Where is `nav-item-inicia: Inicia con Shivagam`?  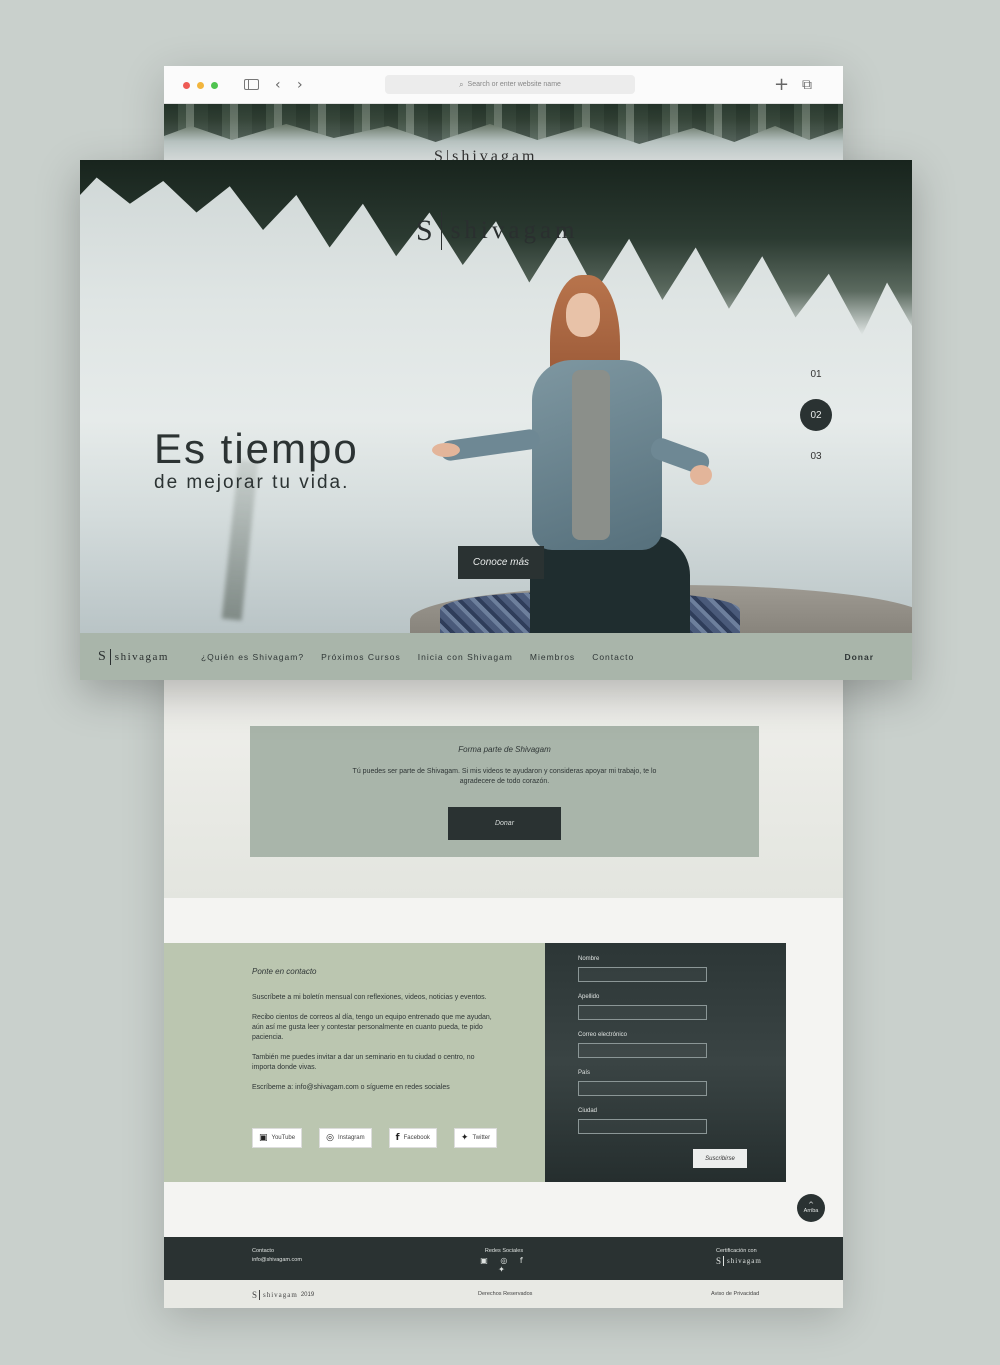
nav-item-inicia: Inicia con Shivagam is located at coordinates (465, 657).